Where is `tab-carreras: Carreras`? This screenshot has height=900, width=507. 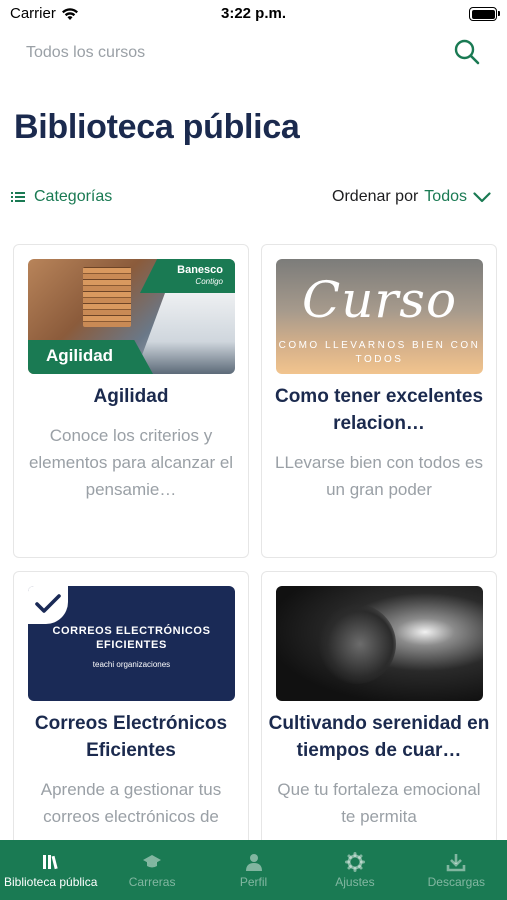
tab-carreras: Carreras is located at coordinates (151, 870).